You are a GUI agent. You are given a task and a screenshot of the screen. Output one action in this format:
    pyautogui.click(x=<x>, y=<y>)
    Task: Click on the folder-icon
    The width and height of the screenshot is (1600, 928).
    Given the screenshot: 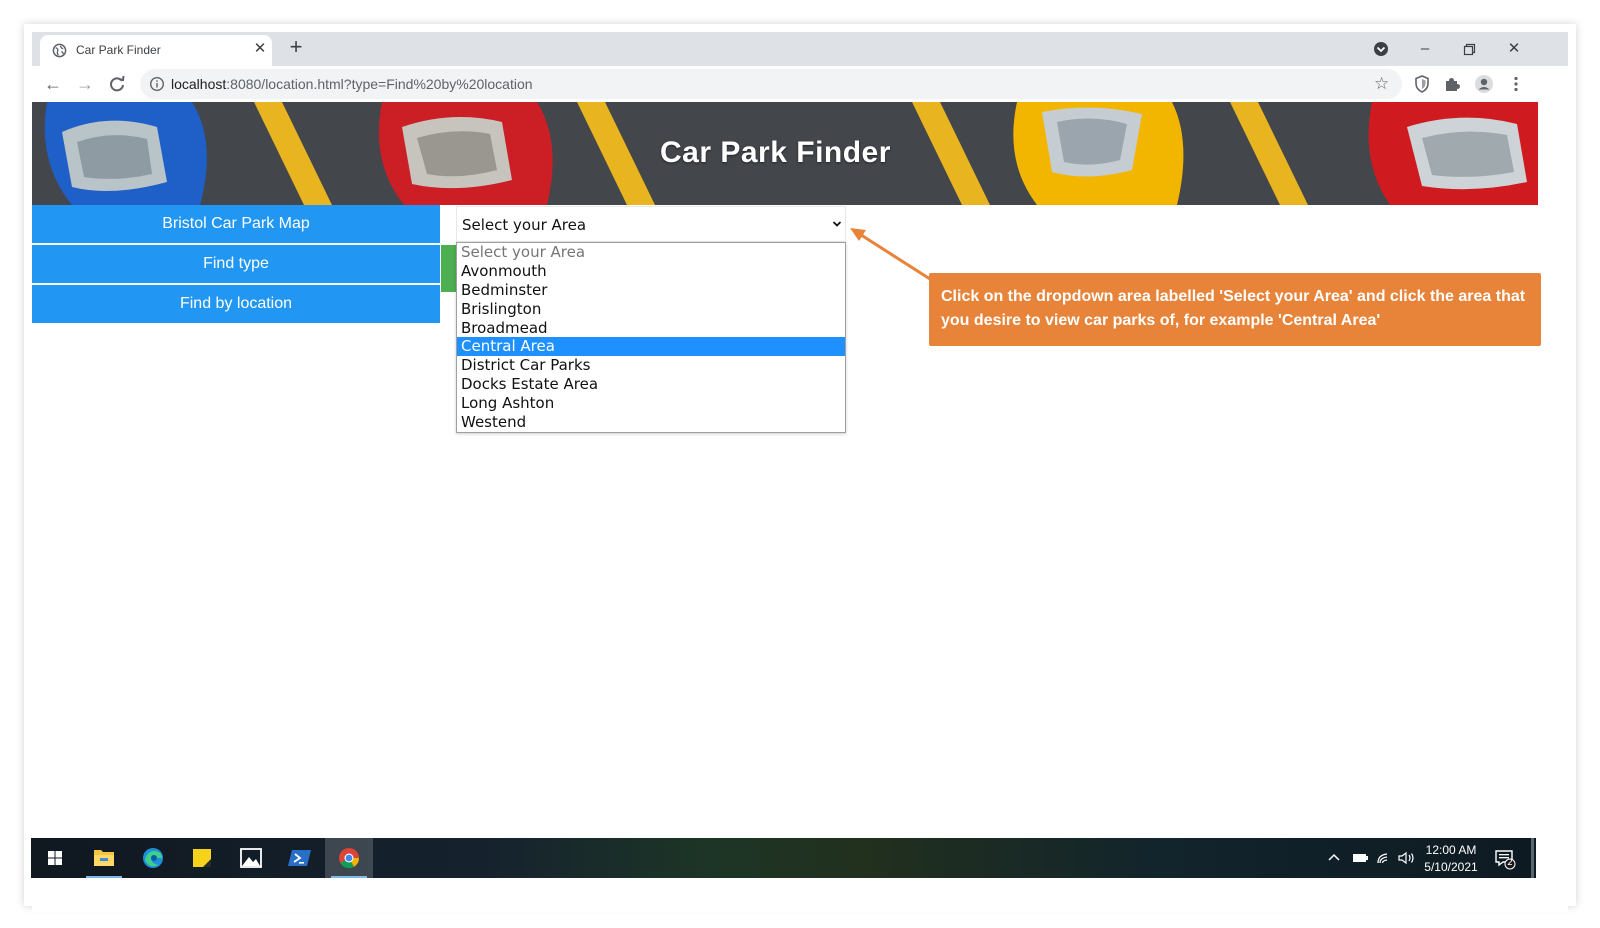 What is the action you would take?
    pyautogui.click(x=104, y=858)
    